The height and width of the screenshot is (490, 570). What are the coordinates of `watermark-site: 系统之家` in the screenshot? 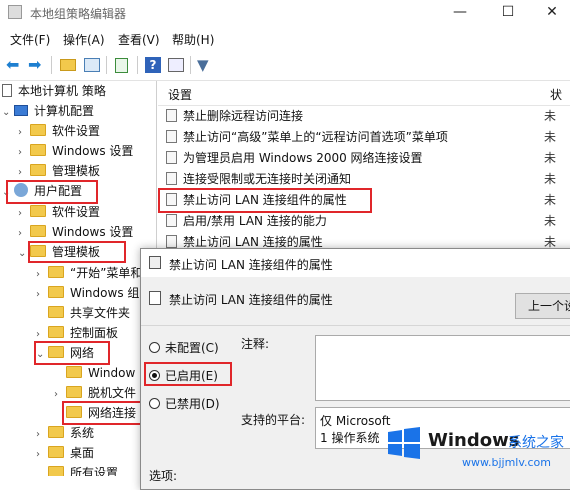 It's located at (536, 443).